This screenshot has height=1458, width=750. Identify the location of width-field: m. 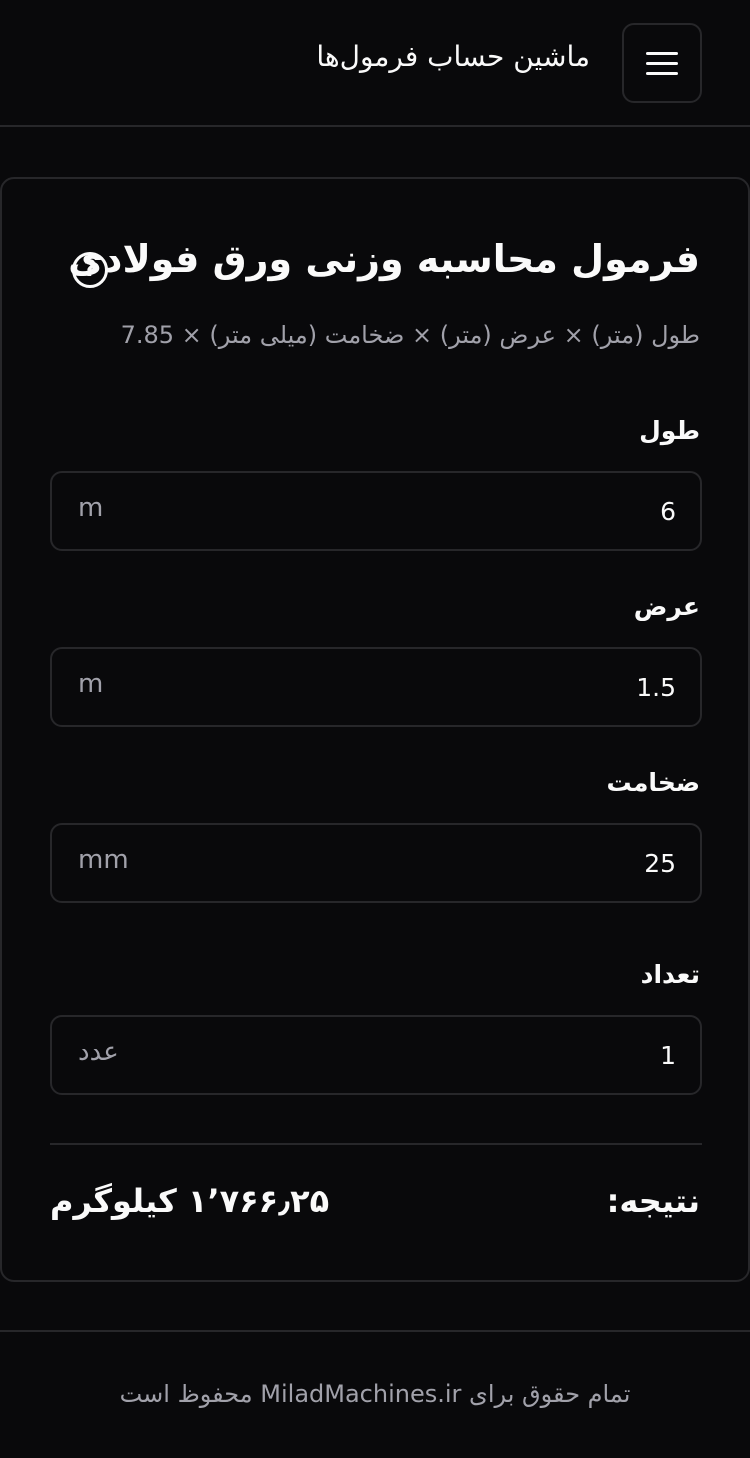
(376, 687).